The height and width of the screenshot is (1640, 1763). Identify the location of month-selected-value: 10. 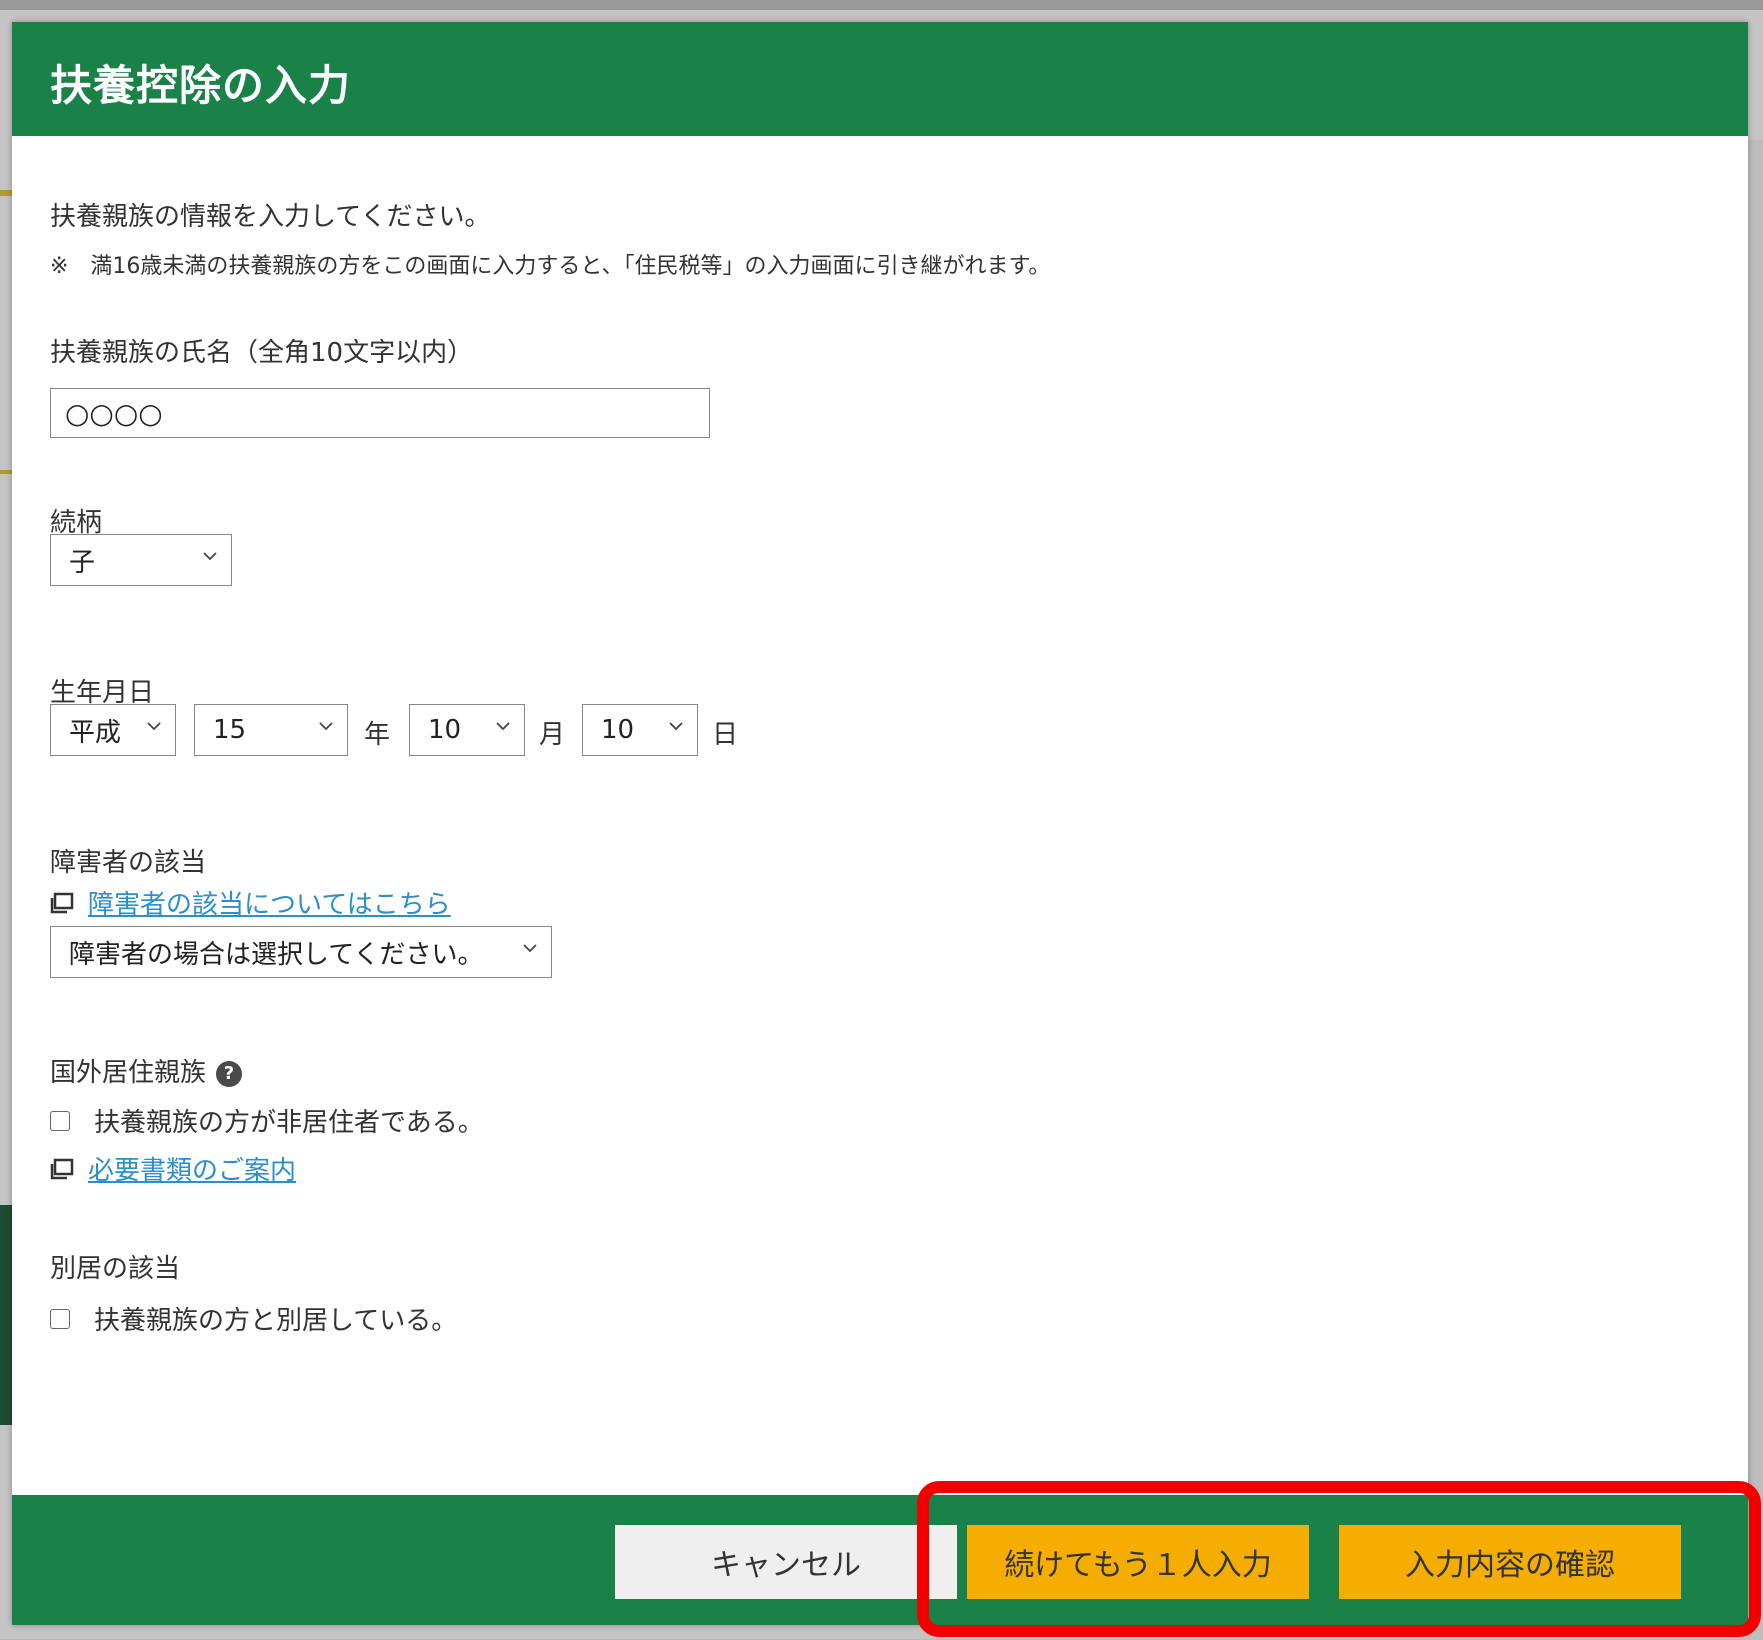
(445, 730).